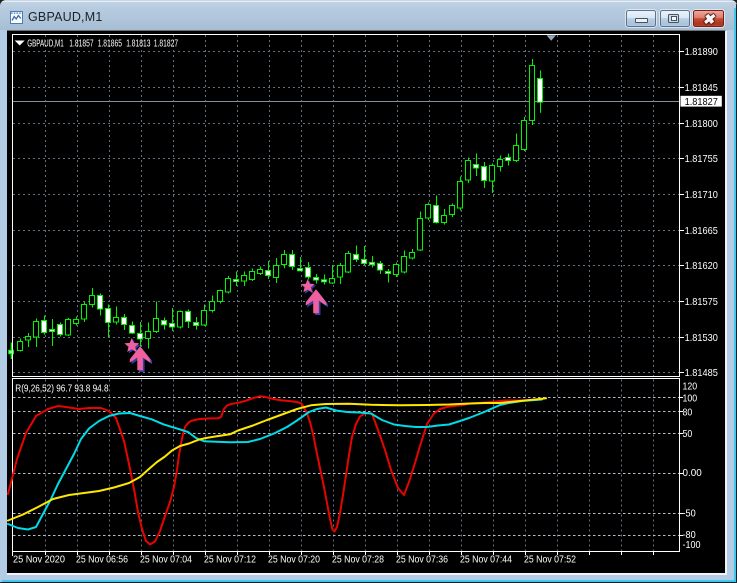 This screenshot has height=583, width=737. I want to click on svg-text: 0.00, so click(692, 473).